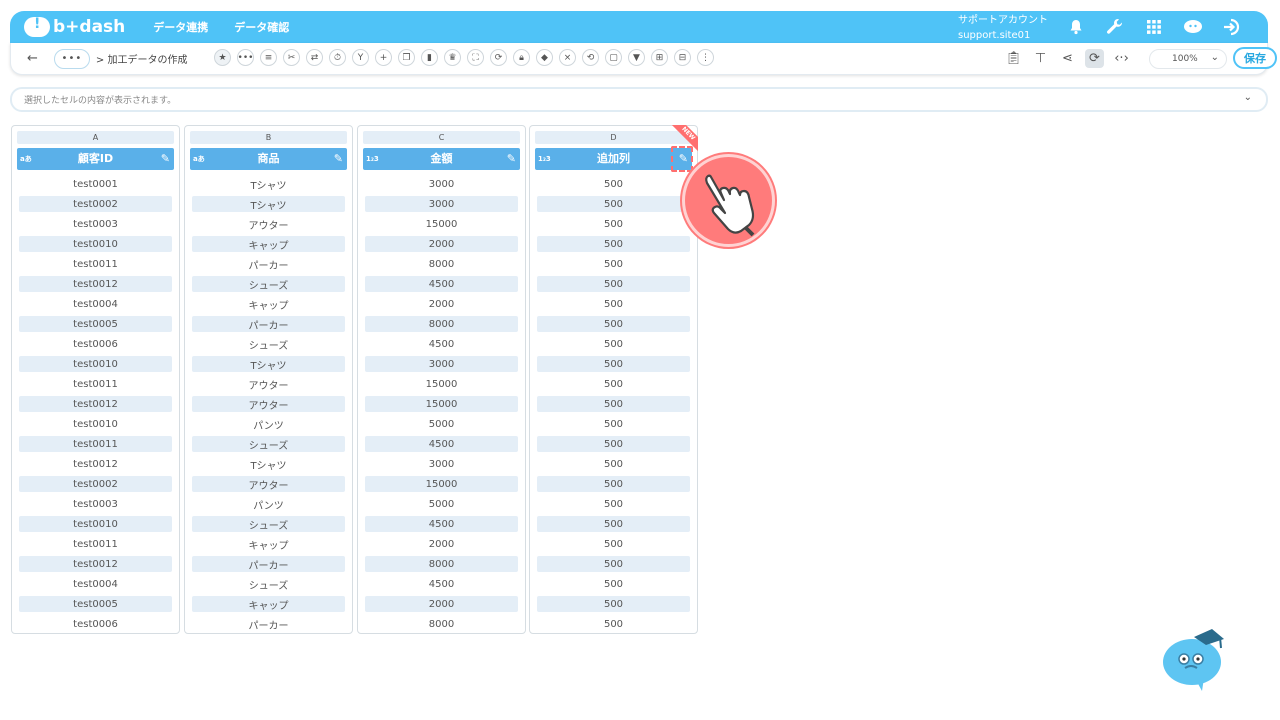  I want to click on table-cell: test0005, so click(95, 604).